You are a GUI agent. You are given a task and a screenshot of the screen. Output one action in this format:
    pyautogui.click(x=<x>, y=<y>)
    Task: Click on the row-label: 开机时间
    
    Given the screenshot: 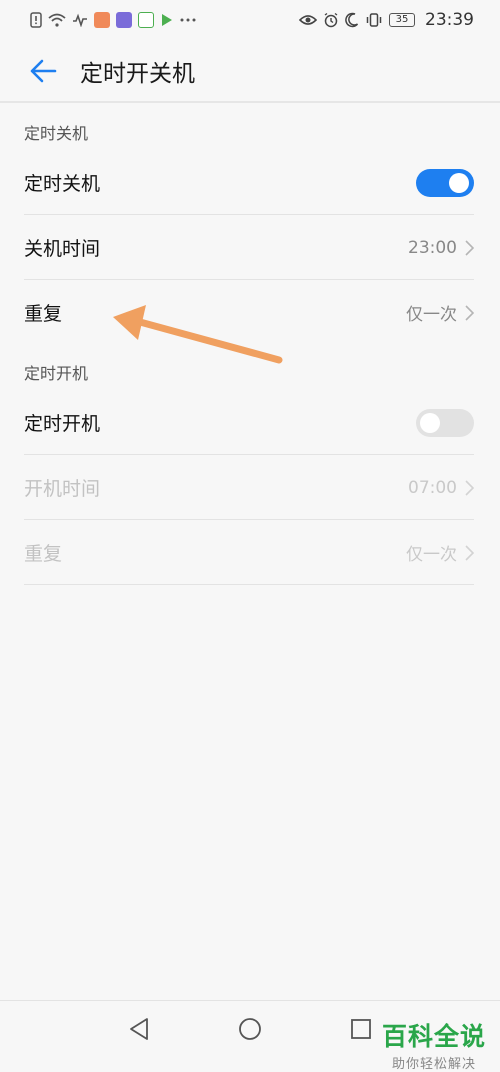 What is the action you would take?
    pyautogui.click(x=62, y=489)
    